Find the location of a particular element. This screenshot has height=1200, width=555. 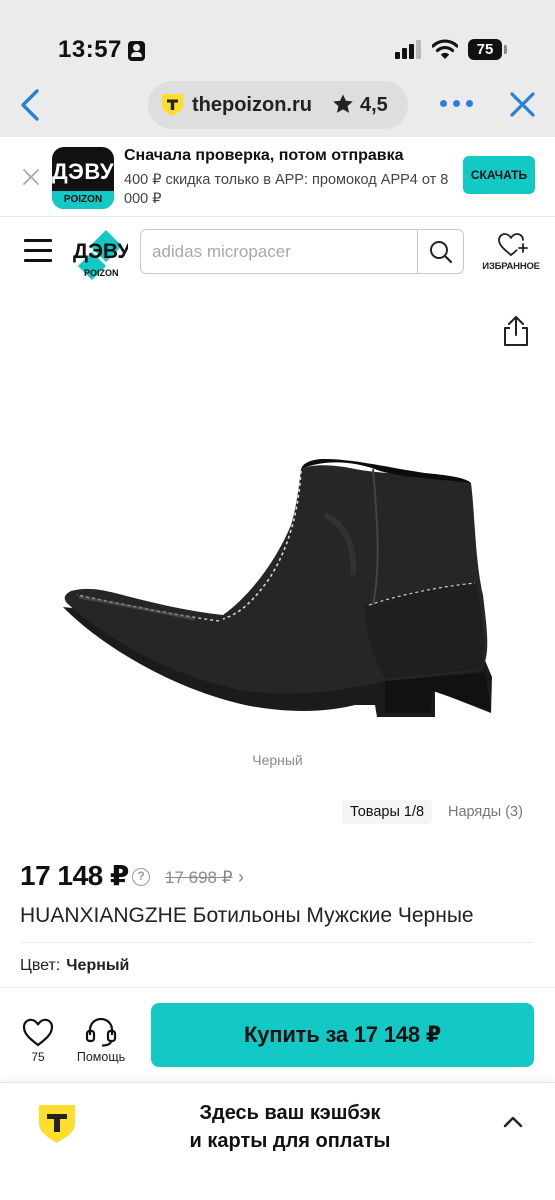

site-header: ДЭВУ POIZON ИЗБРАННОЕ is located at coordinates (277, 251).